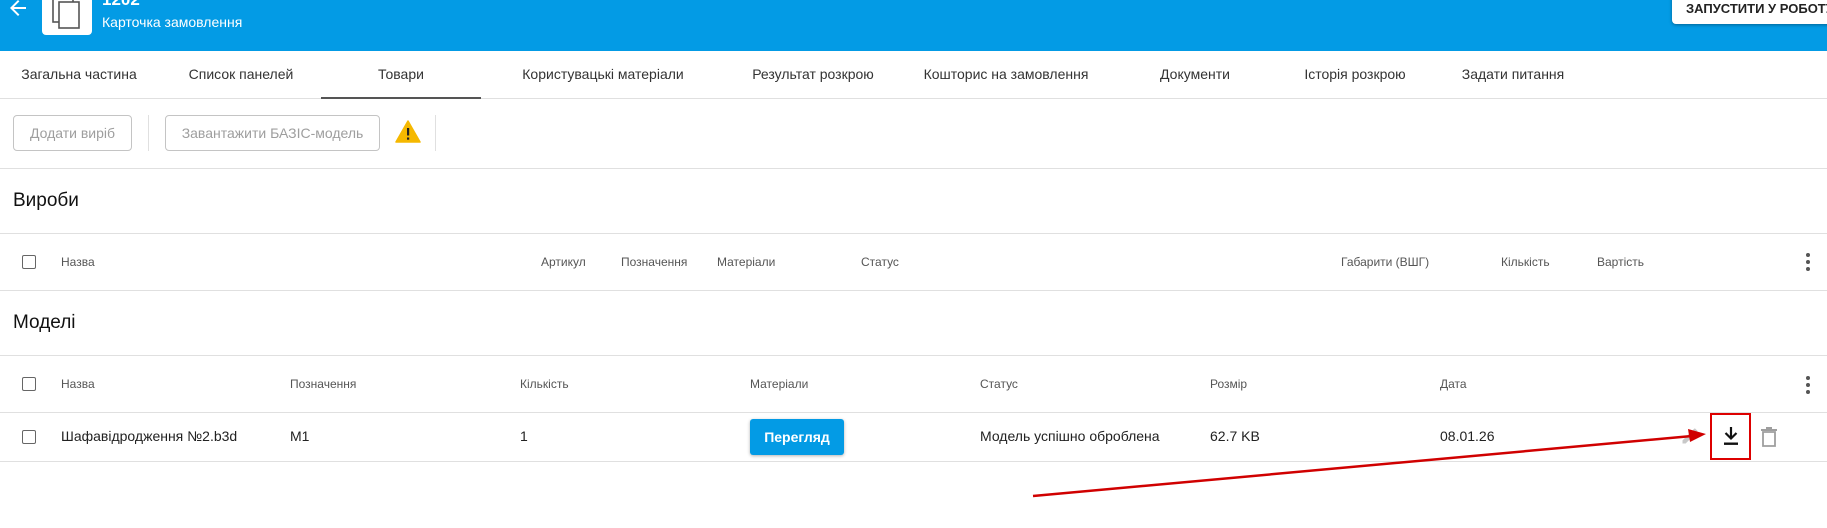 The image size is (1827, 528). Describe the element at coordinates (241, 75) in the screenshot. I see `tab-panel-list: Список панелей` at that location.